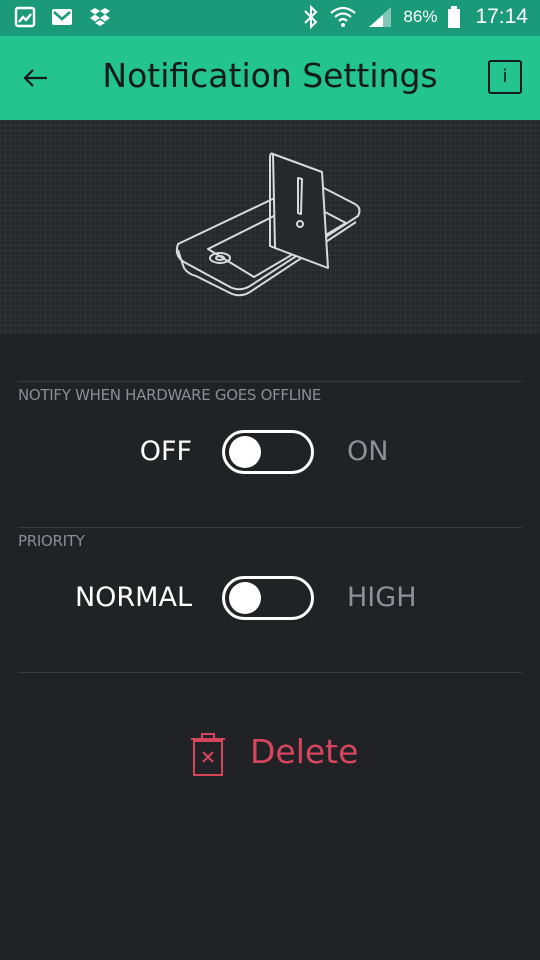 This screenshot has height=960, width=540. I want to click on priority-section-label: PRIORITY, so click(51, 541).